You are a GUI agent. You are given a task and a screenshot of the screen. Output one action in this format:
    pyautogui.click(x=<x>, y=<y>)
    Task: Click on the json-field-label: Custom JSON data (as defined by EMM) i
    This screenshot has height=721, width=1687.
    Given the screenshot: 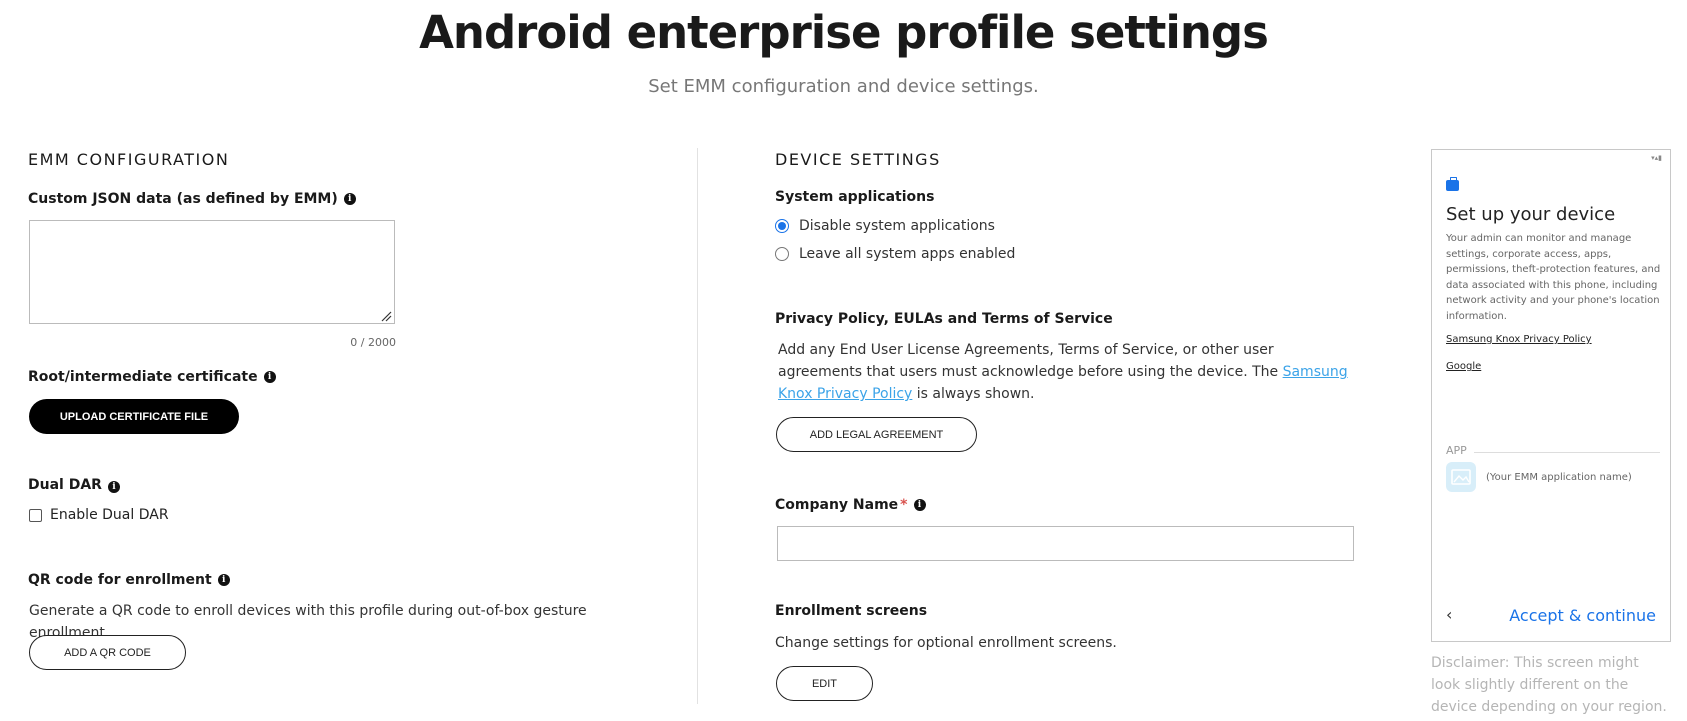 What is the action you would take?
    pyautogui.click(x=192, y=199)
    